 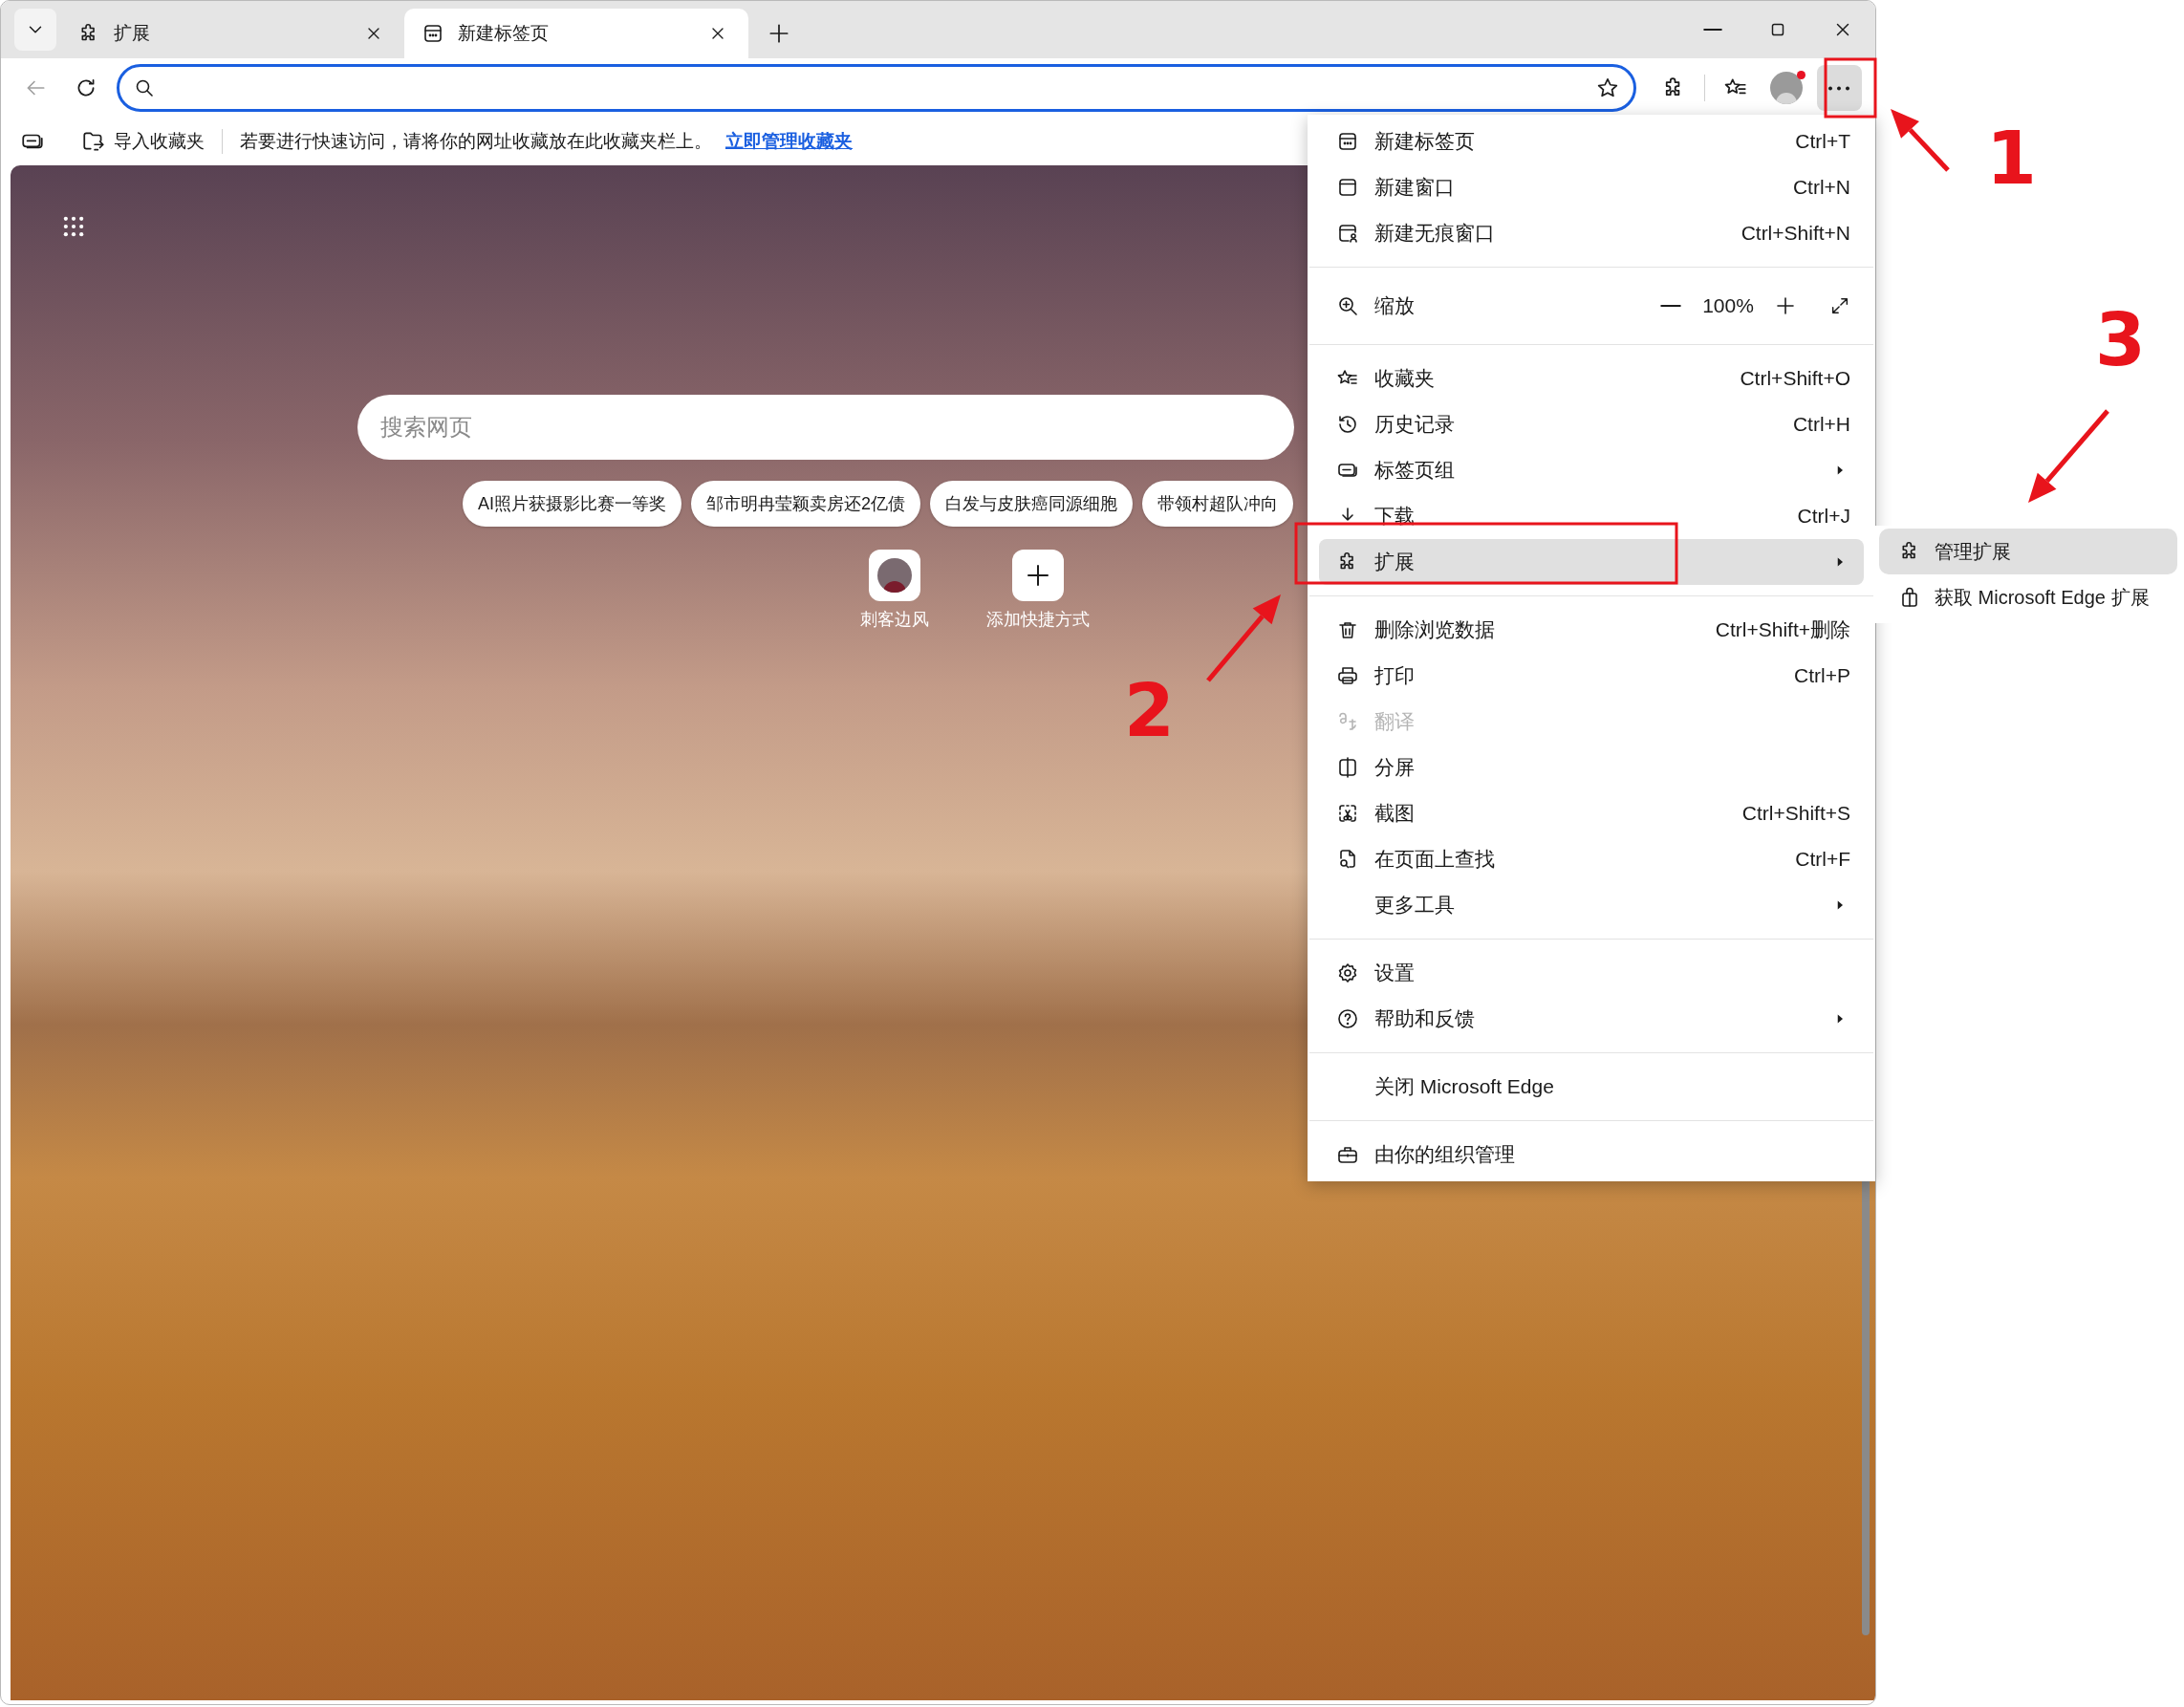 I want to click on more-button, so click(x=1839, y=88).